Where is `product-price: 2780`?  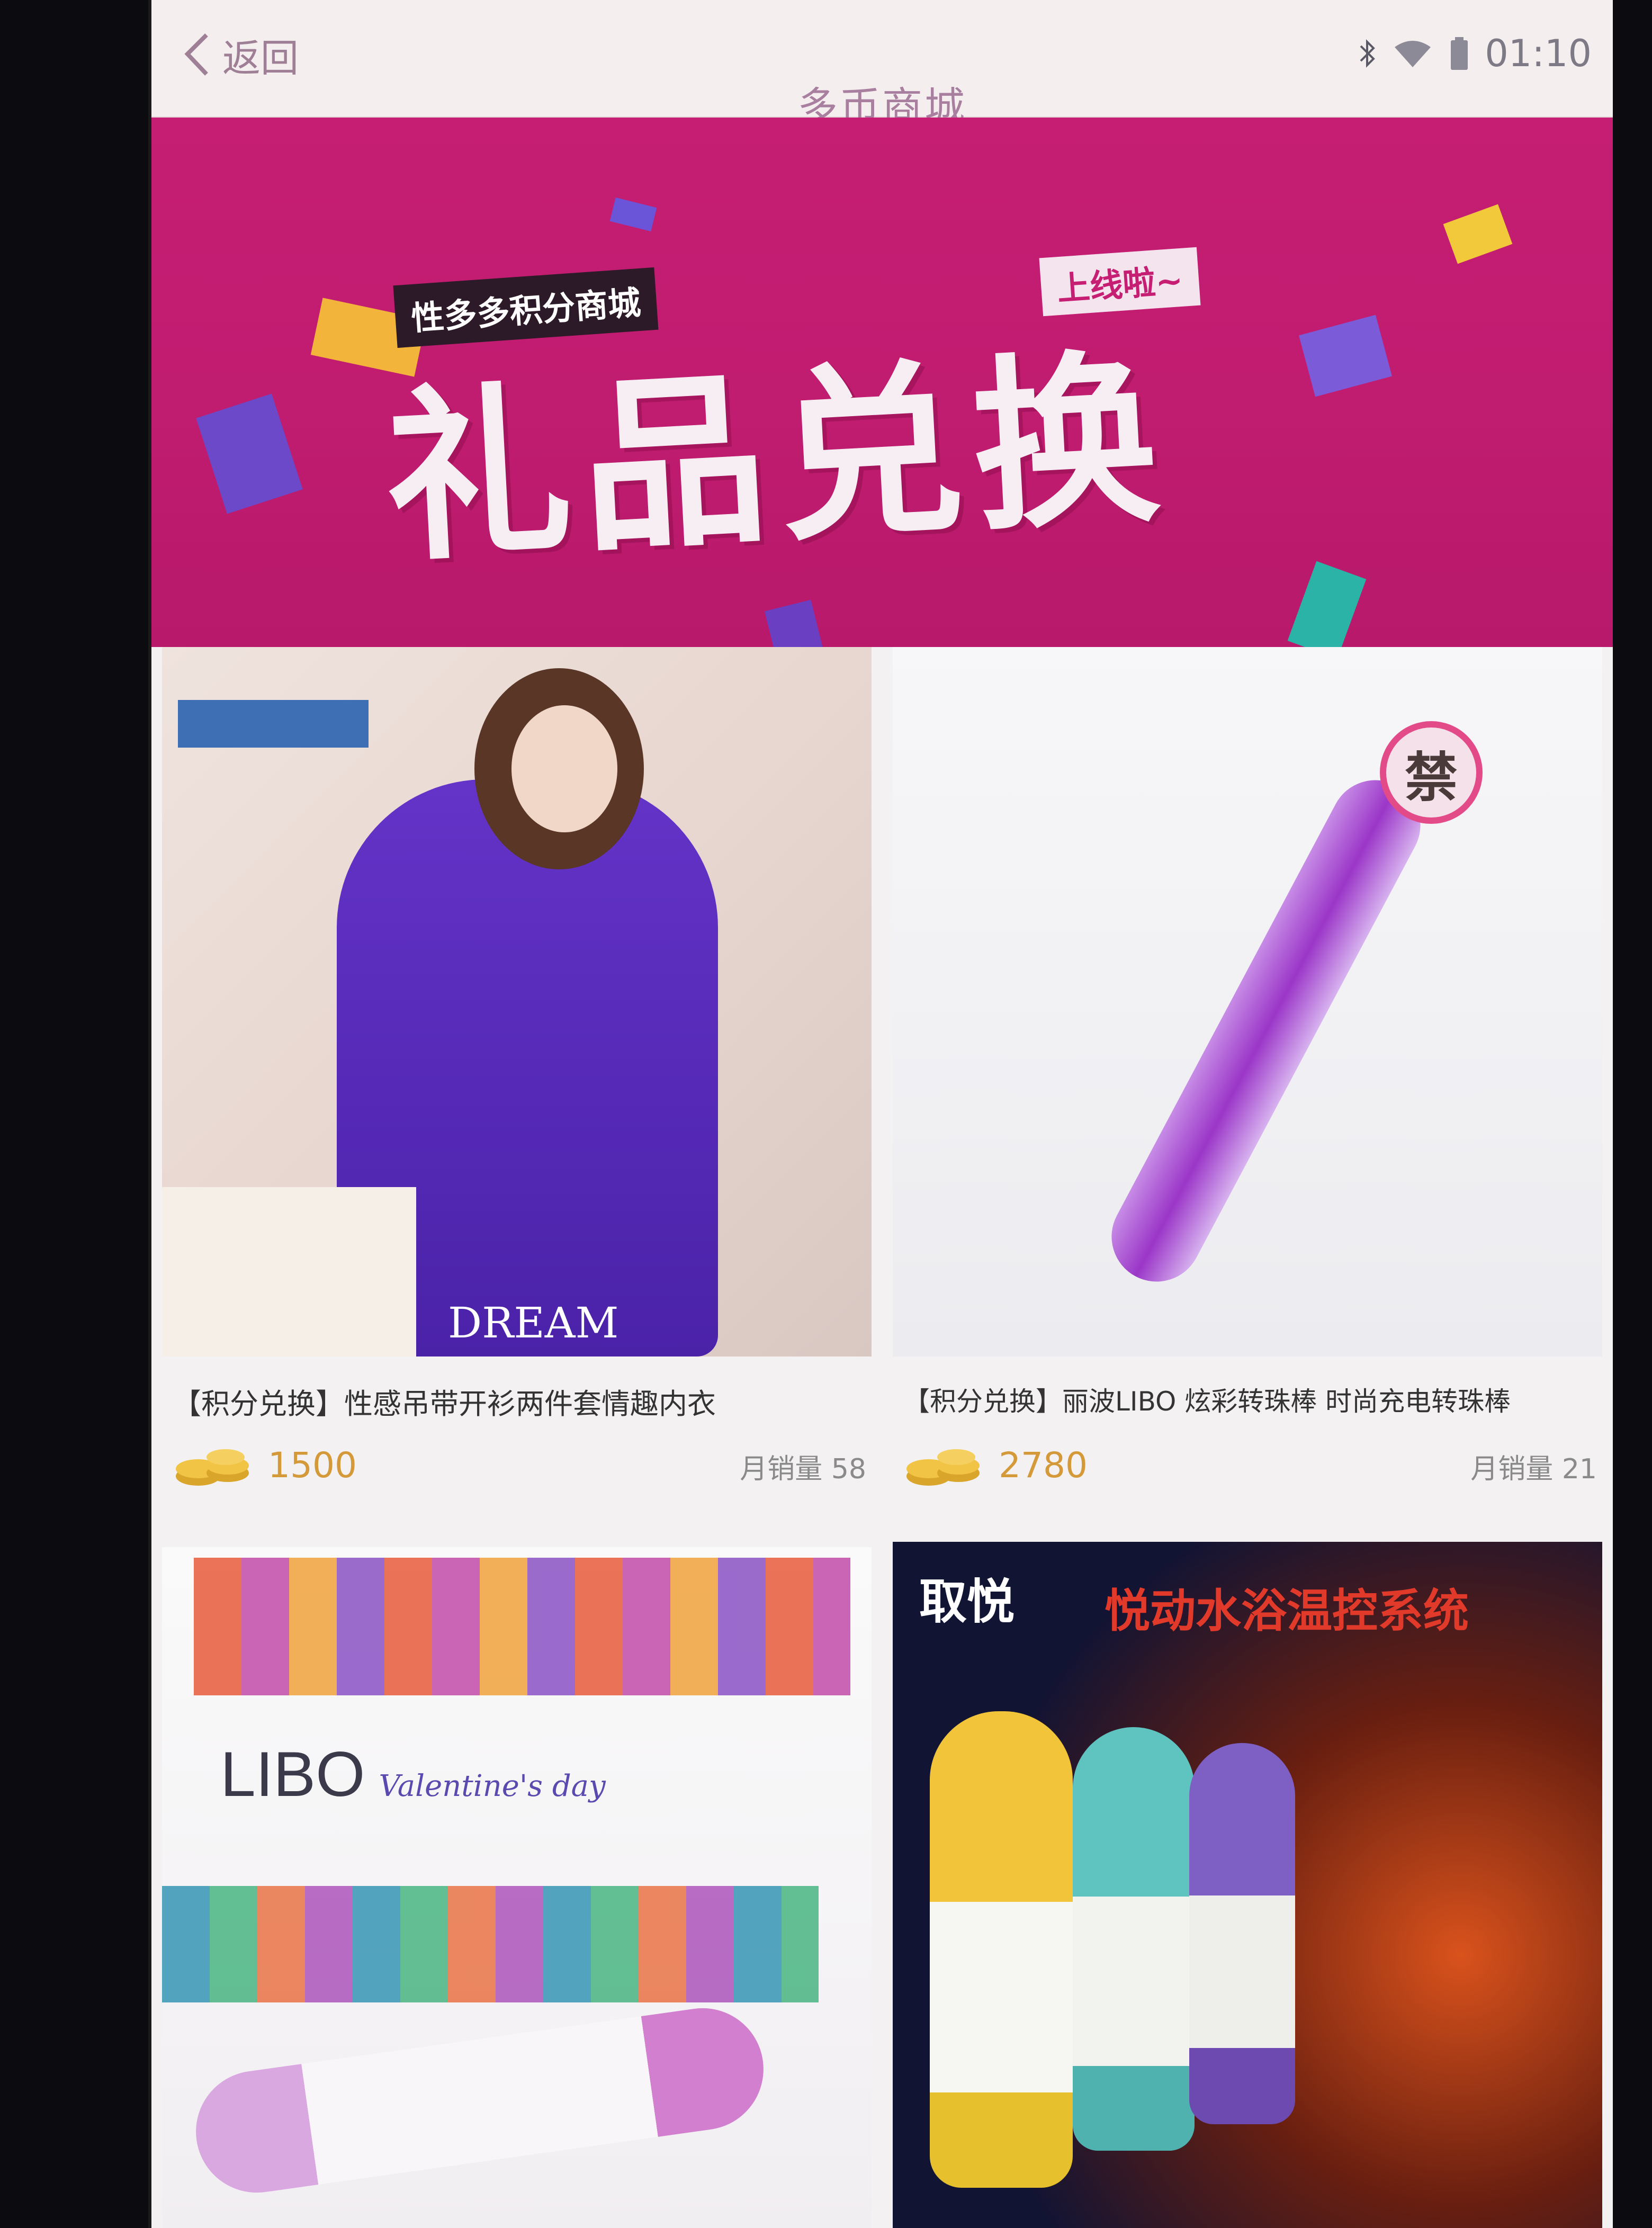
product-price: 2780 is located at coordinates (1043, 1465).